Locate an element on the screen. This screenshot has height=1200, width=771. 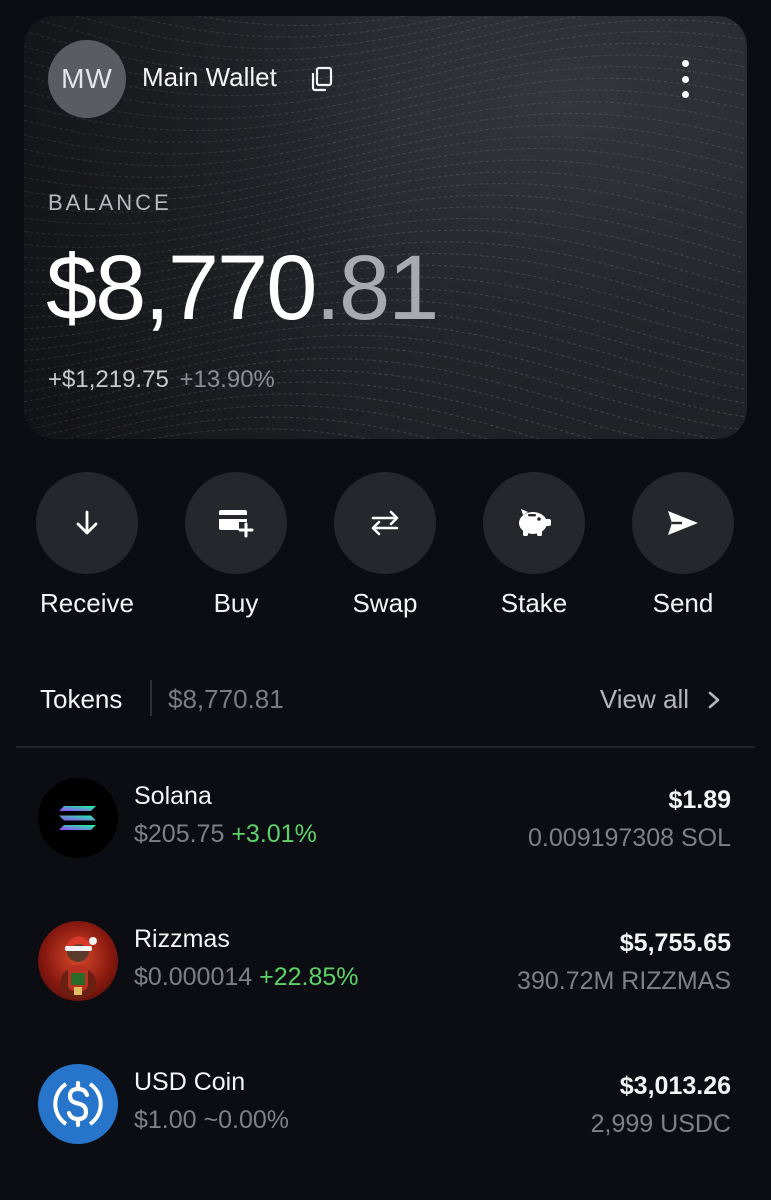
tokens-divider is located at coordinates (151, 698).